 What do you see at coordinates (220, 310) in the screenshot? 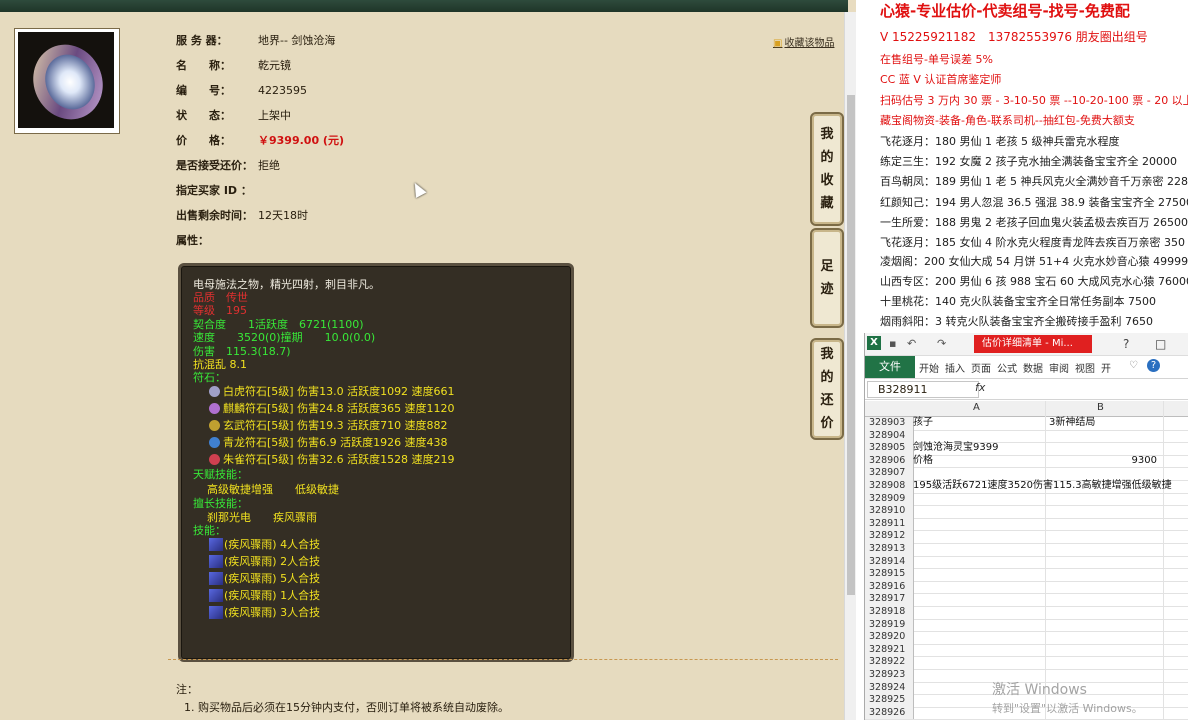
I see `level-line: 等级 195` at bounding box center [220, 310].